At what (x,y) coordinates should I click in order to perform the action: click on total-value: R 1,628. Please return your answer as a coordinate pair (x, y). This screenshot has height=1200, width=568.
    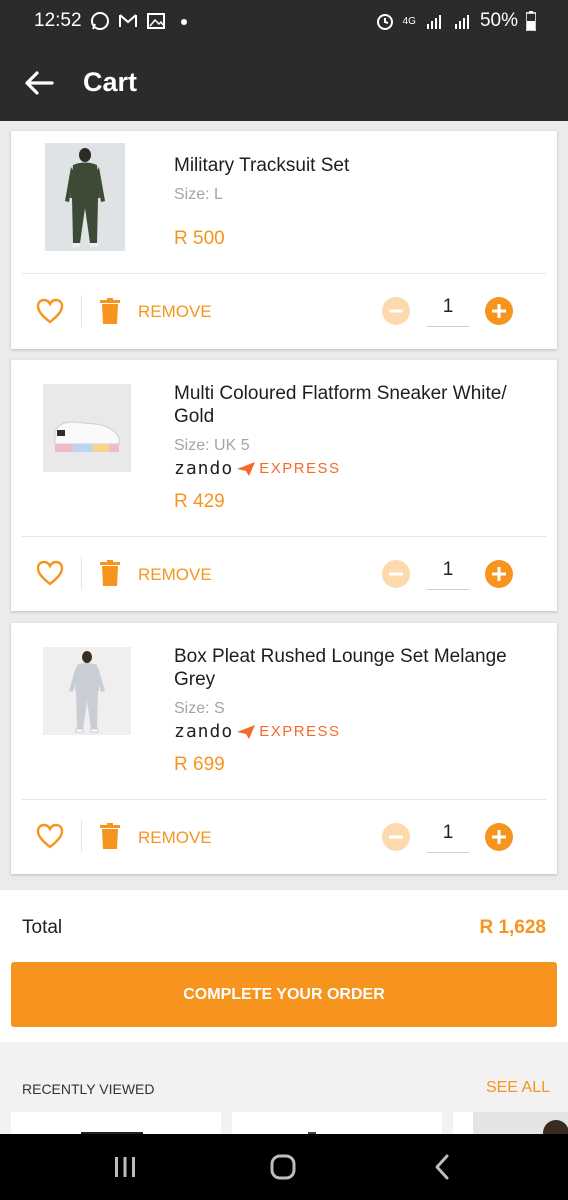
    Looking at the image, I should click on (512, 927).